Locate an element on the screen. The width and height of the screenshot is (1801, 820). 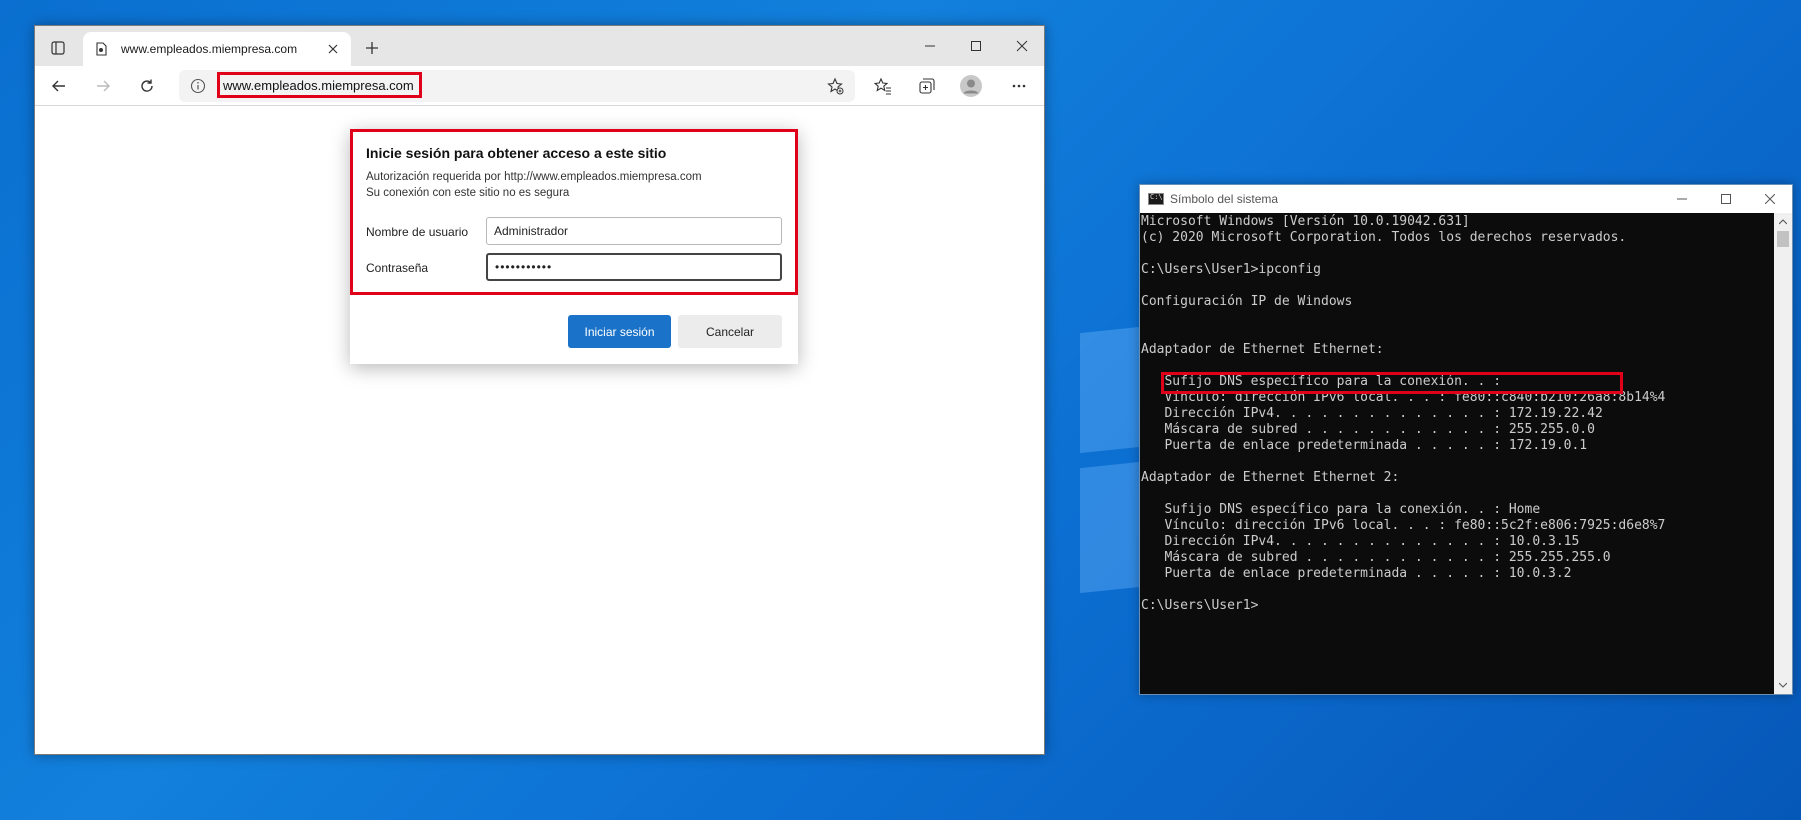
ipv4-highlight is located at coordinates (1392, 383).